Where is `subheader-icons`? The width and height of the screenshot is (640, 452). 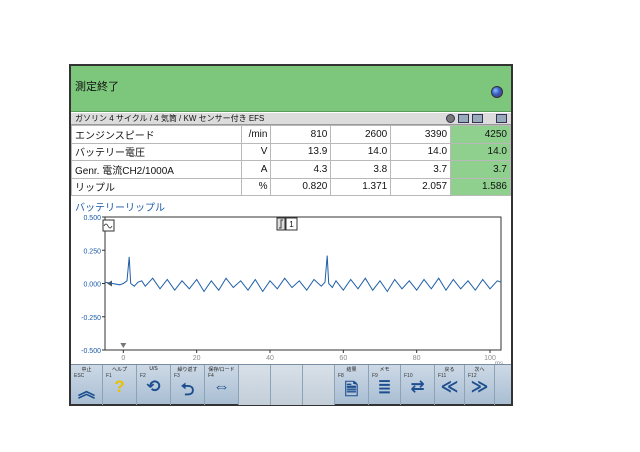 subheader-icons is located at coordinates (476, 118).